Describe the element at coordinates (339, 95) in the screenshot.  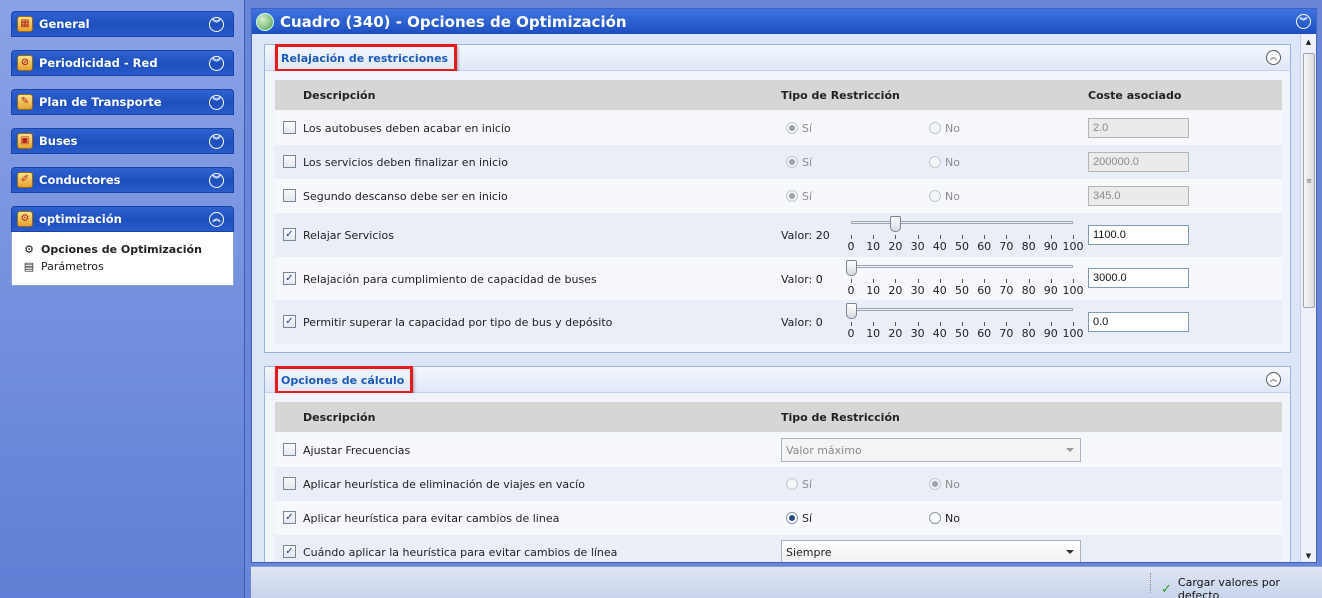
I see `column-header-descripcion: Descripción` at that location.